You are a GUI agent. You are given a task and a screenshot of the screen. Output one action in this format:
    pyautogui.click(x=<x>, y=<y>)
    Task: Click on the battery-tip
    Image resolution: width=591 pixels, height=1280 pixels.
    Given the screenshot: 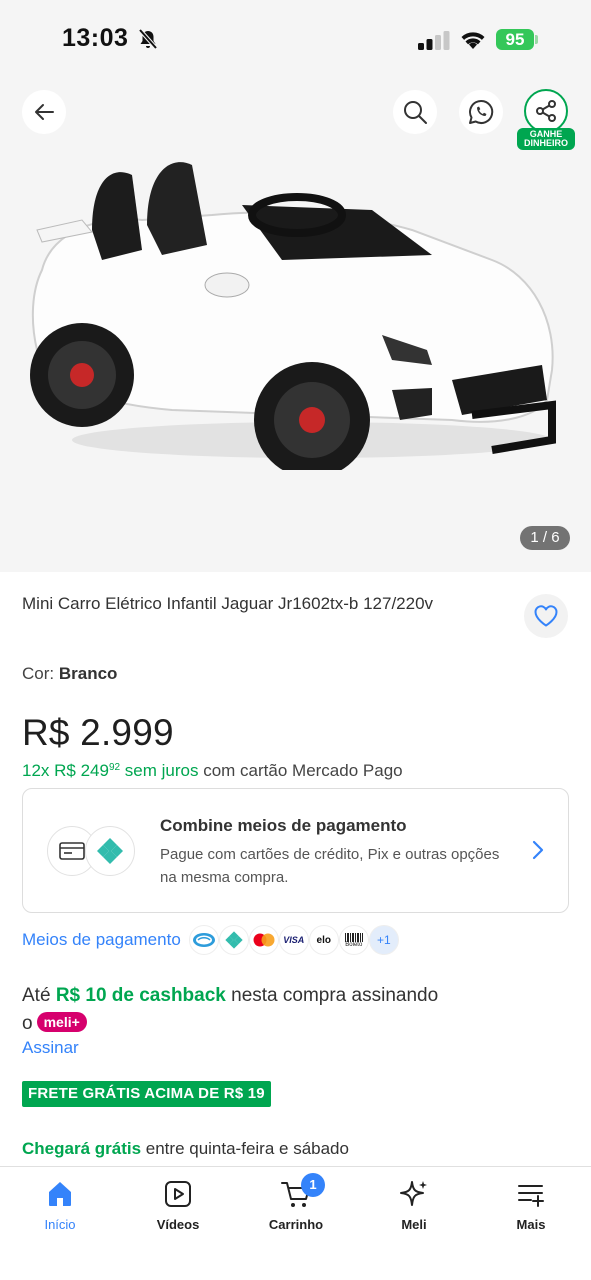 What is the action you would take?
    pyautogui.click(x=536, y=39)
    